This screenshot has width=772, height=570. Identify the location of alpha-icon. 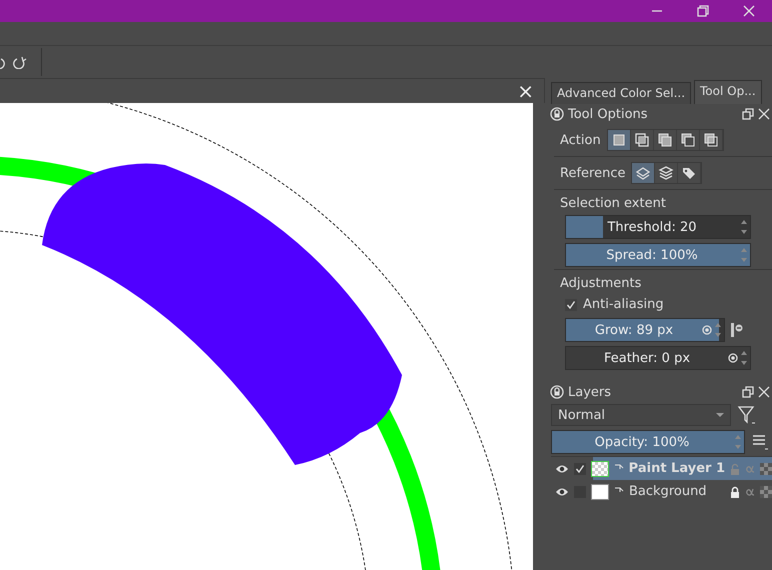
(750, 491).